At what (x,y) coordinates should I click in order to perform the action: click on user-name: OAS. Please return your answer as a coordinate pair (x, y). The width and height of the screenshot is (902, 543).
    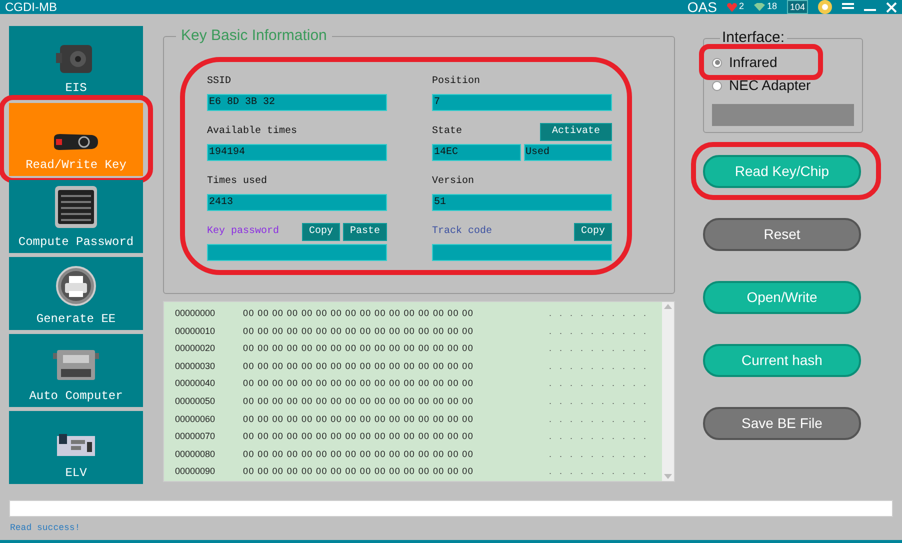
    Looking at the image, I should click on (702, 7).